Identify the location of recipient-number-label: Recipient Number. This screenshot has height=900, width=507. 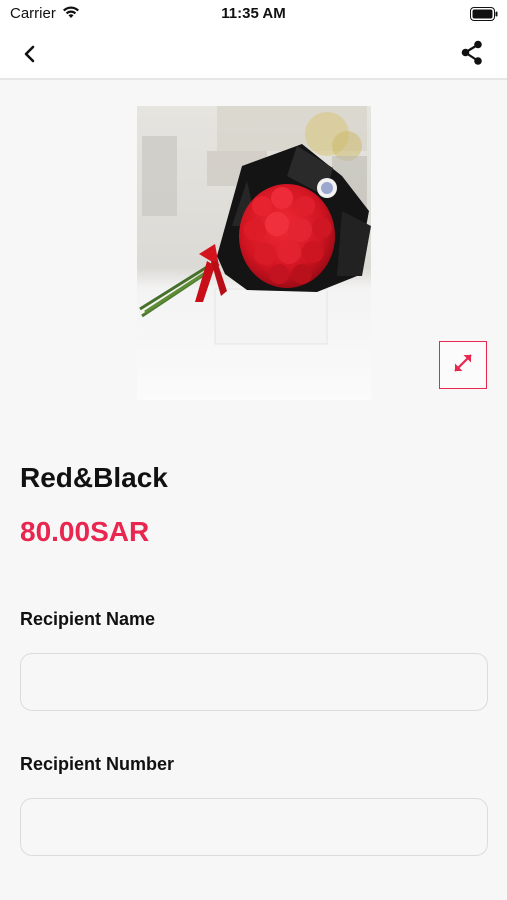
(97, 764).